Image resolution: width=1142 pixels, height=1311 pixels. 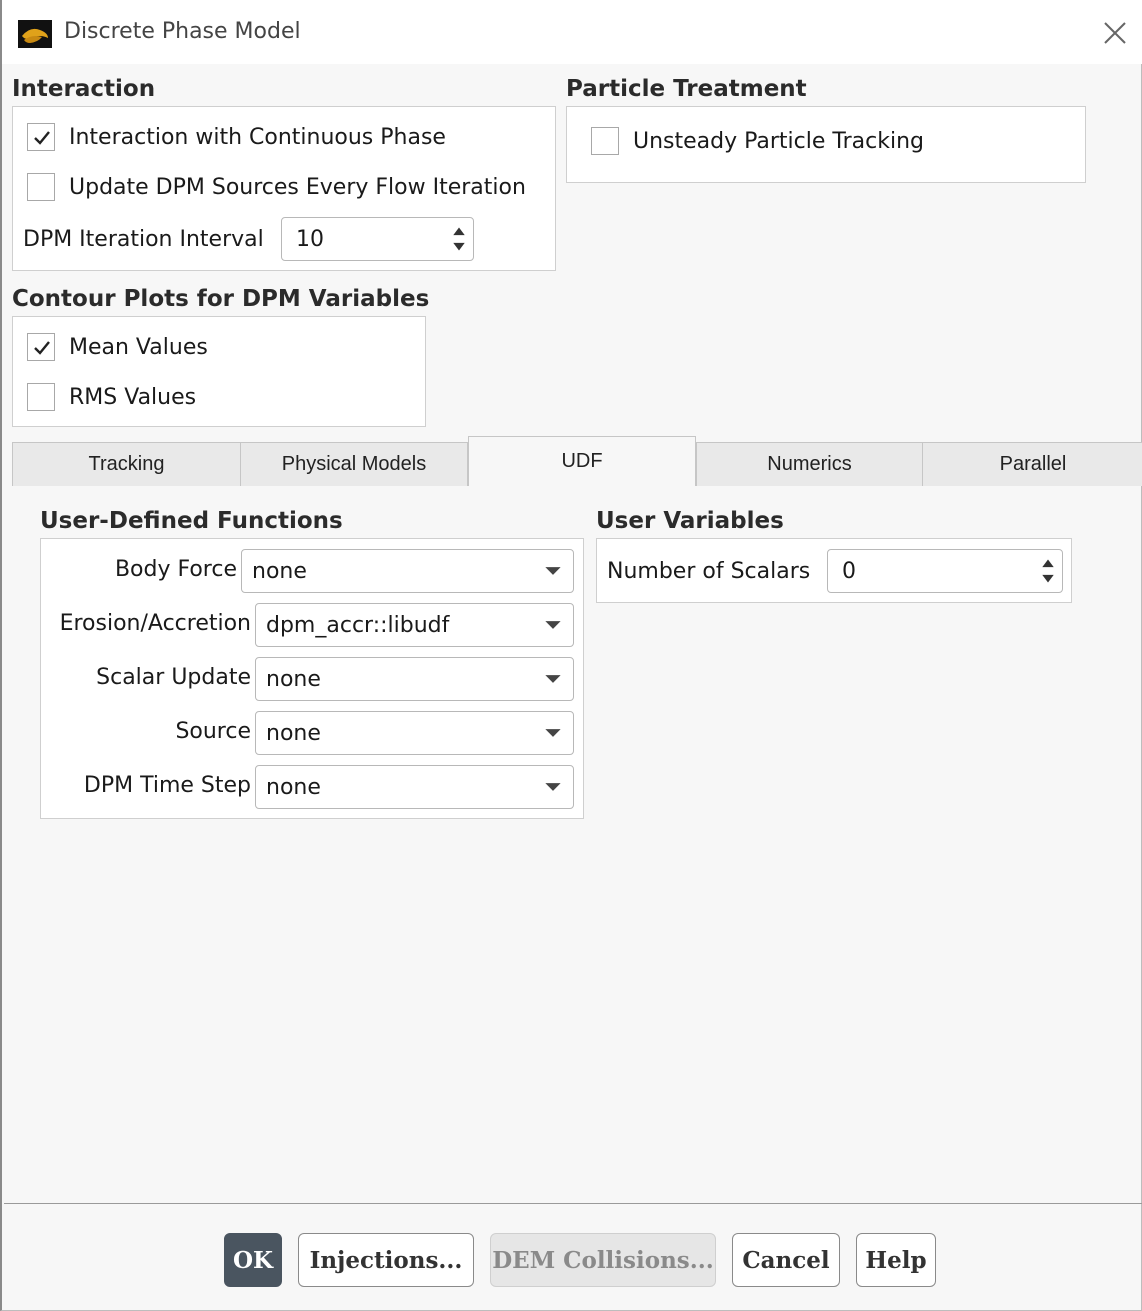 I want to click on update-dpm-sources-row: Update DPM Sources Every Flow Iteration, so click(x=276, y=187).